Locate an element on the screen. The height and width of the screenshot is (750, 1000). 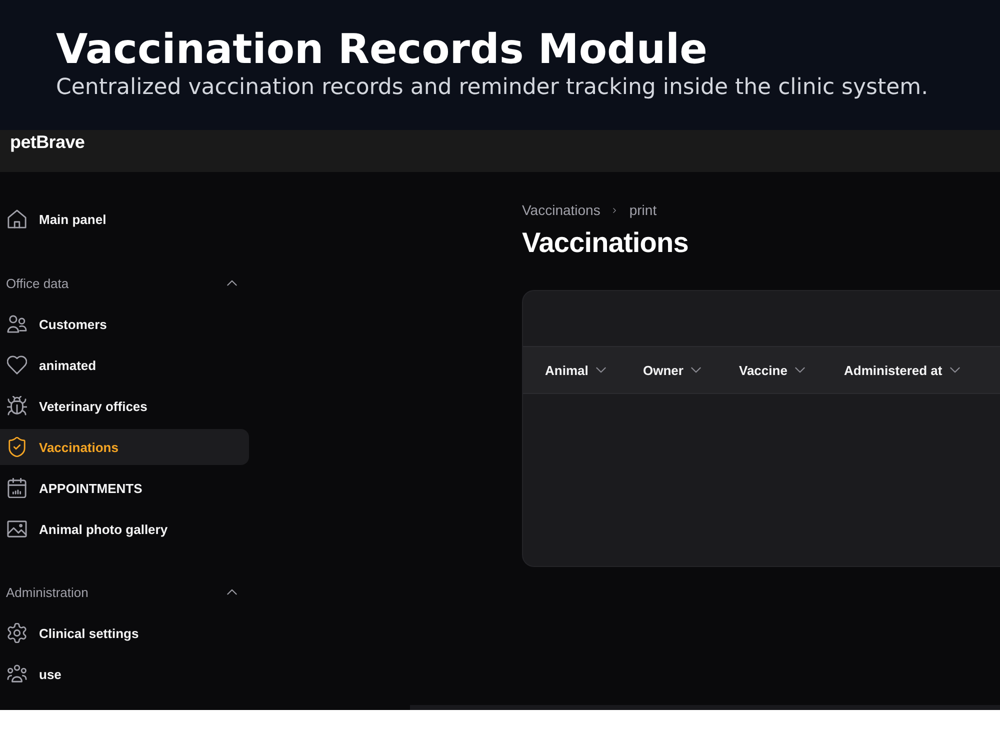
column-header: Animal is located at coordinates (575, 370).